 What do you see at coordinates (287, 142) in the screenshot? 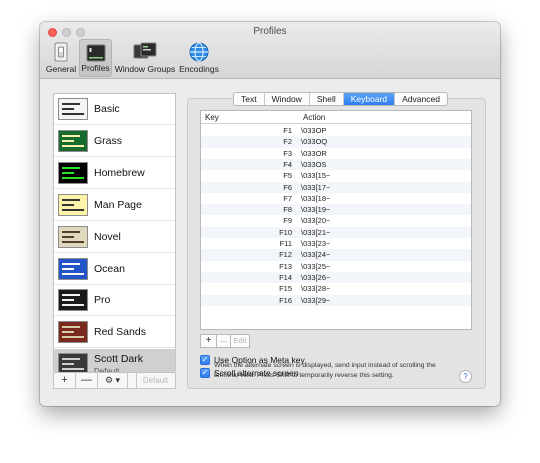
I see `key-cell: F2` at bounding box center [287, 142].